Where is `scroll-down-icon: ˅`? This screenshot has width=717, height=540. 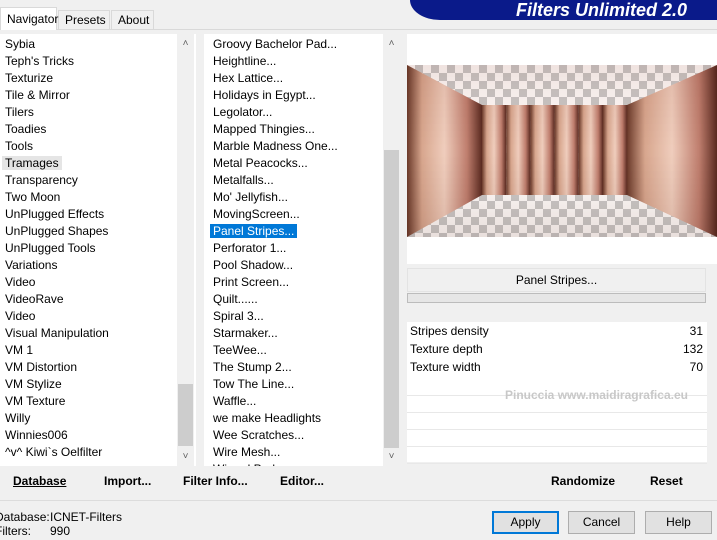 scroll-down-icon: ˅ is located at coordinates (185, 456).